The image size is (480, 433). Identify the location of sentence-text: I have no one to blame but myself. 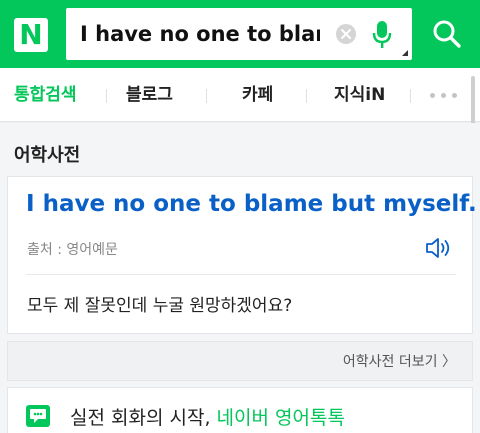
(247, 204).